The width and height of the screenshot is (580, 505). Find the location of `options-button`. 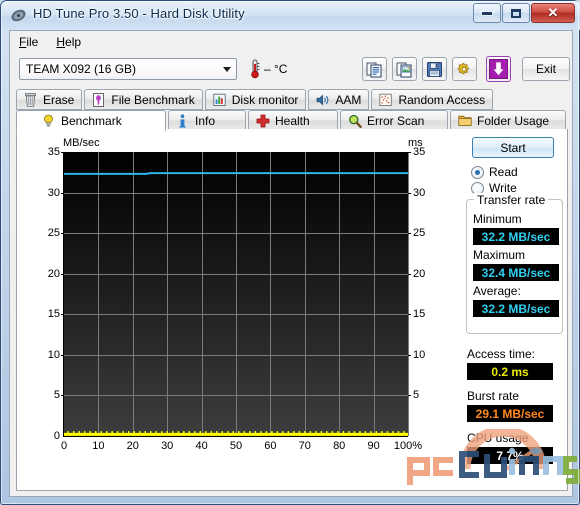

options-button is located at coordinates (464, 69).